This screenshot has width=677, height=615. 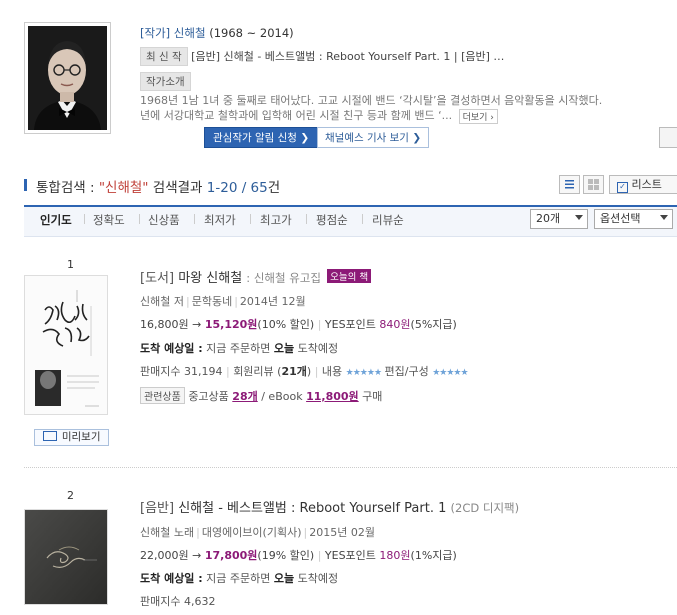 I want to click on sort-reviews: 리뷰순, so click(x=388, y=220).